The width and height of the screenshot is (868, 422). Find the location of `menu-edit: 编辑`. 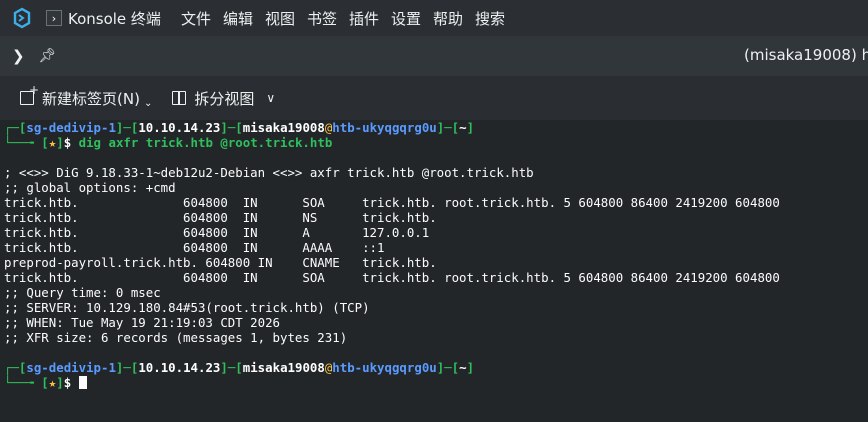

menu-edit: 编辑 is located at coordinates (238, 18).